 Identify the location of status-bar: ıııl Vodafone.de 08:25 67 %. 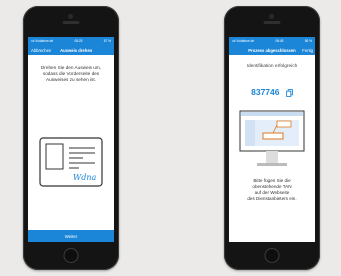
(71, 41).